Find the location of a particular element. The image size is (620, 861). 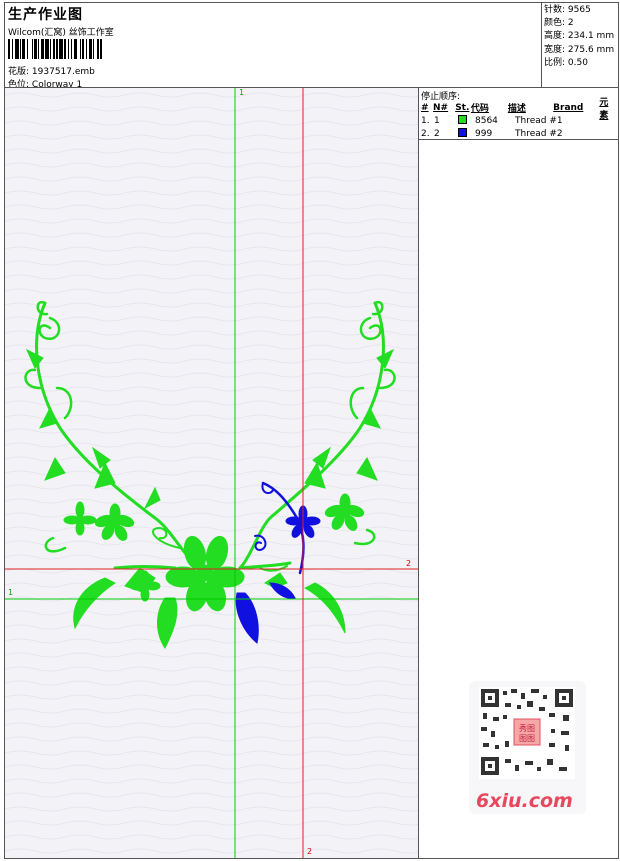

stop-sequence-title: 停止顺序: is located at coordinates (441, 97).